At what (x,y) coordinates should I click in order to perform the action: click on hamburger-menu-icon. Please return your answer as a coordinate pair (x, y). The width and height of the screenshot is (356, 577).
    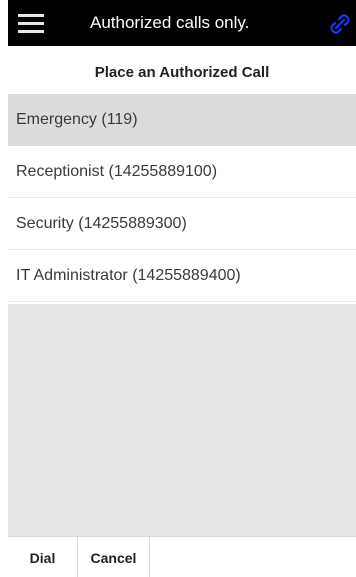
    Looking at the image, I should click on (31, 23).